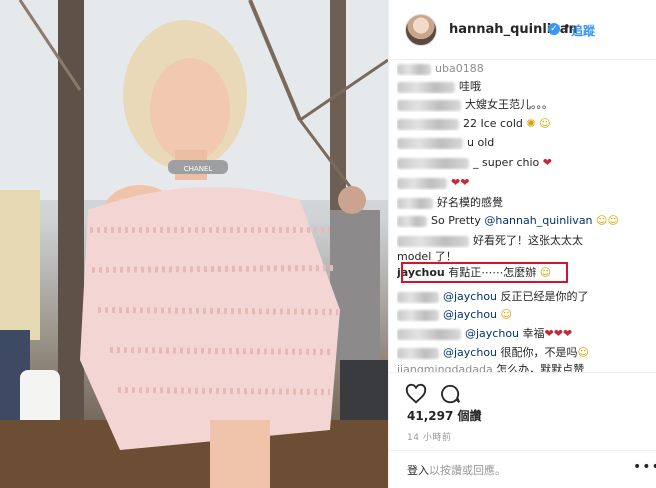  I want to click on timestamp: 14 小時前, so click(429, 436).